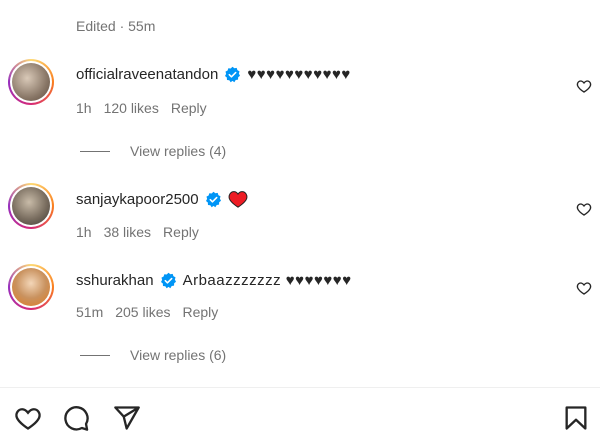 Image resolution: width=600 pixels, height=444 pixels. What do you see at coordinates (300, 387) in the screenshot?
I see `actions-divider` at bounding box center [300, 387].